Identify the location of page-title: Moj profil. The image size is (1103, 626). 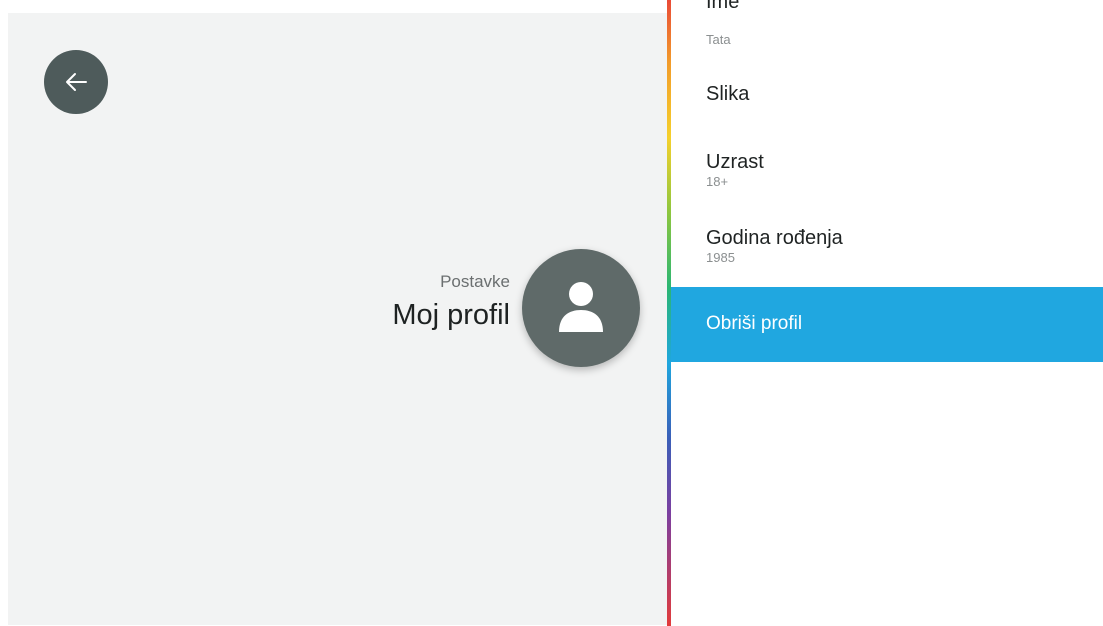
(451, 315).